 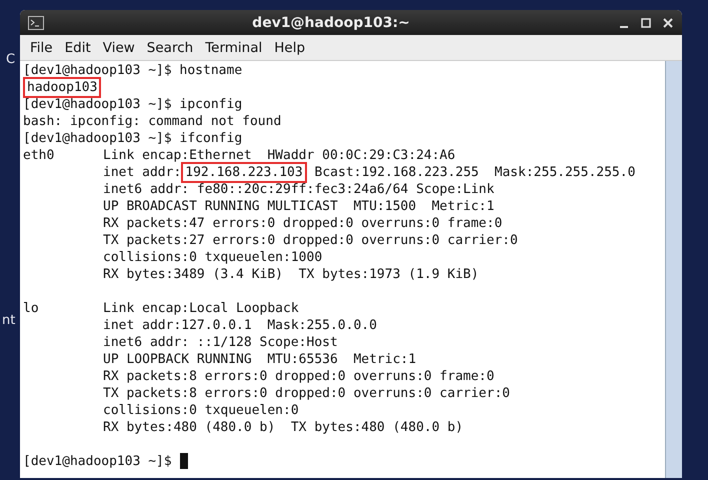 I want to click on terminal-text: Bcast:192.168.223.255 Mask:255.255.255.0, so click(x=475, y=172).